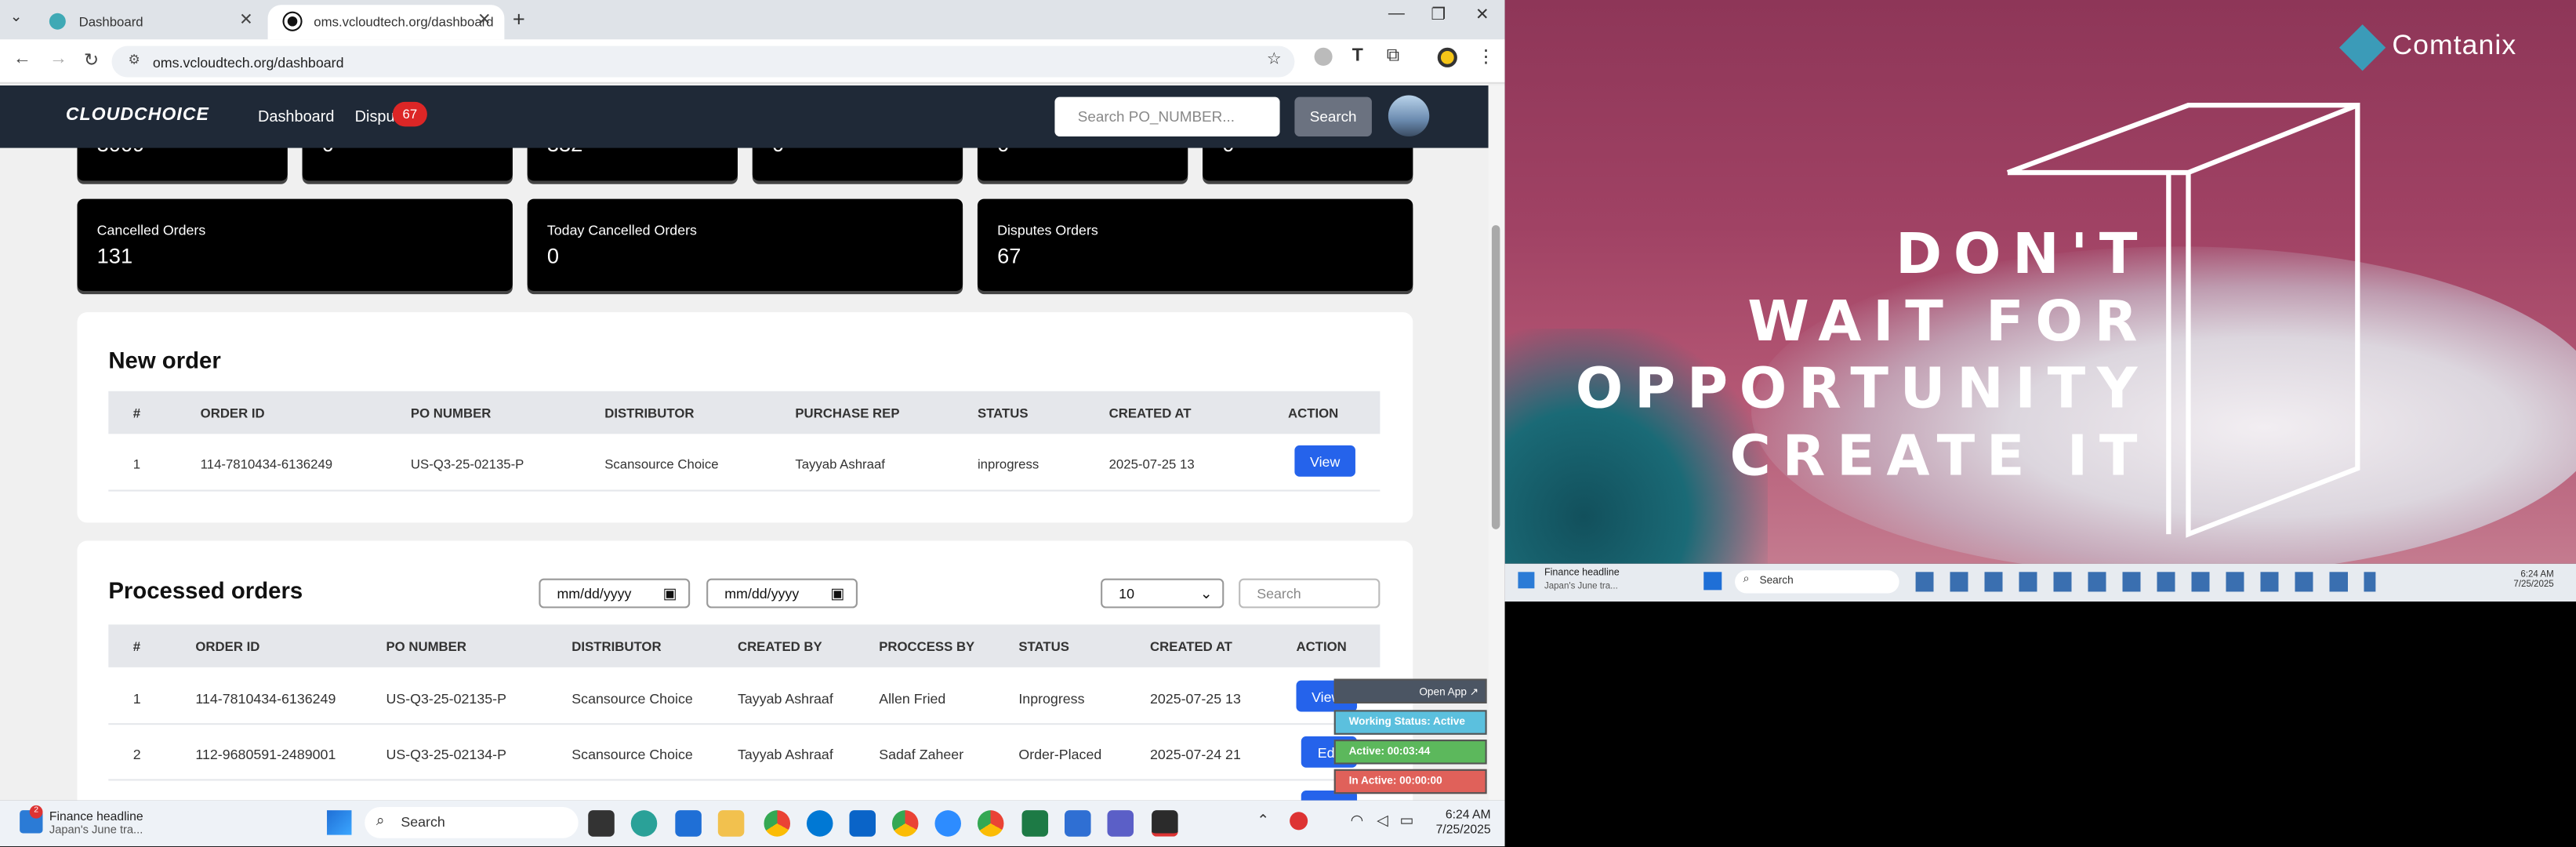  Describe the element at coordinates (905, 823) in the screenshot. I see `chrome-profile-icon` at that location.